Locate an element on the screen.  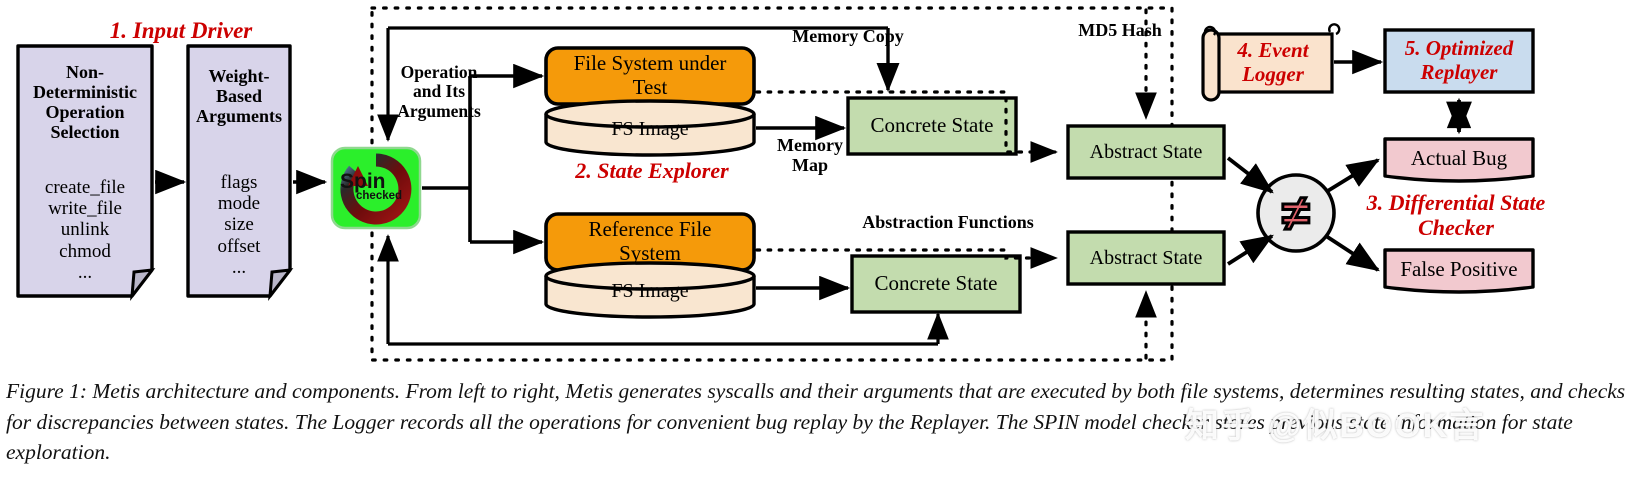
optimized-replayer-box is located at coordinates (1459, 61).